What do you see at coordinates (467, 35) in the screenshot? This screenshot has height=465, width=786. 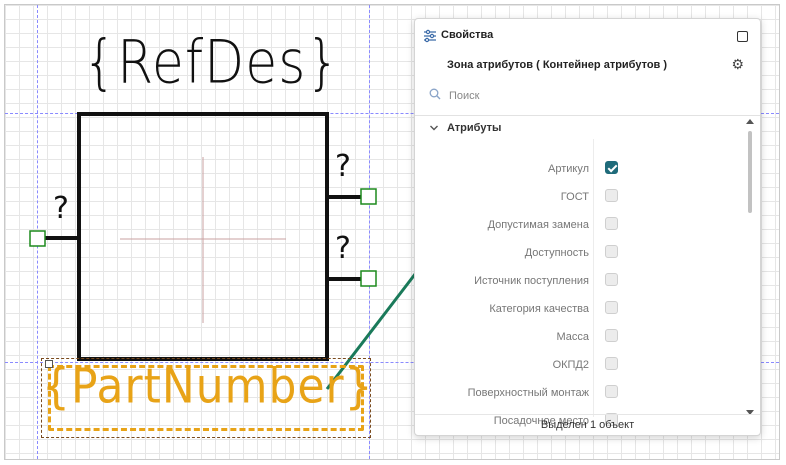 I see `panel-title: Свойства` at bounding box center [467, 35].